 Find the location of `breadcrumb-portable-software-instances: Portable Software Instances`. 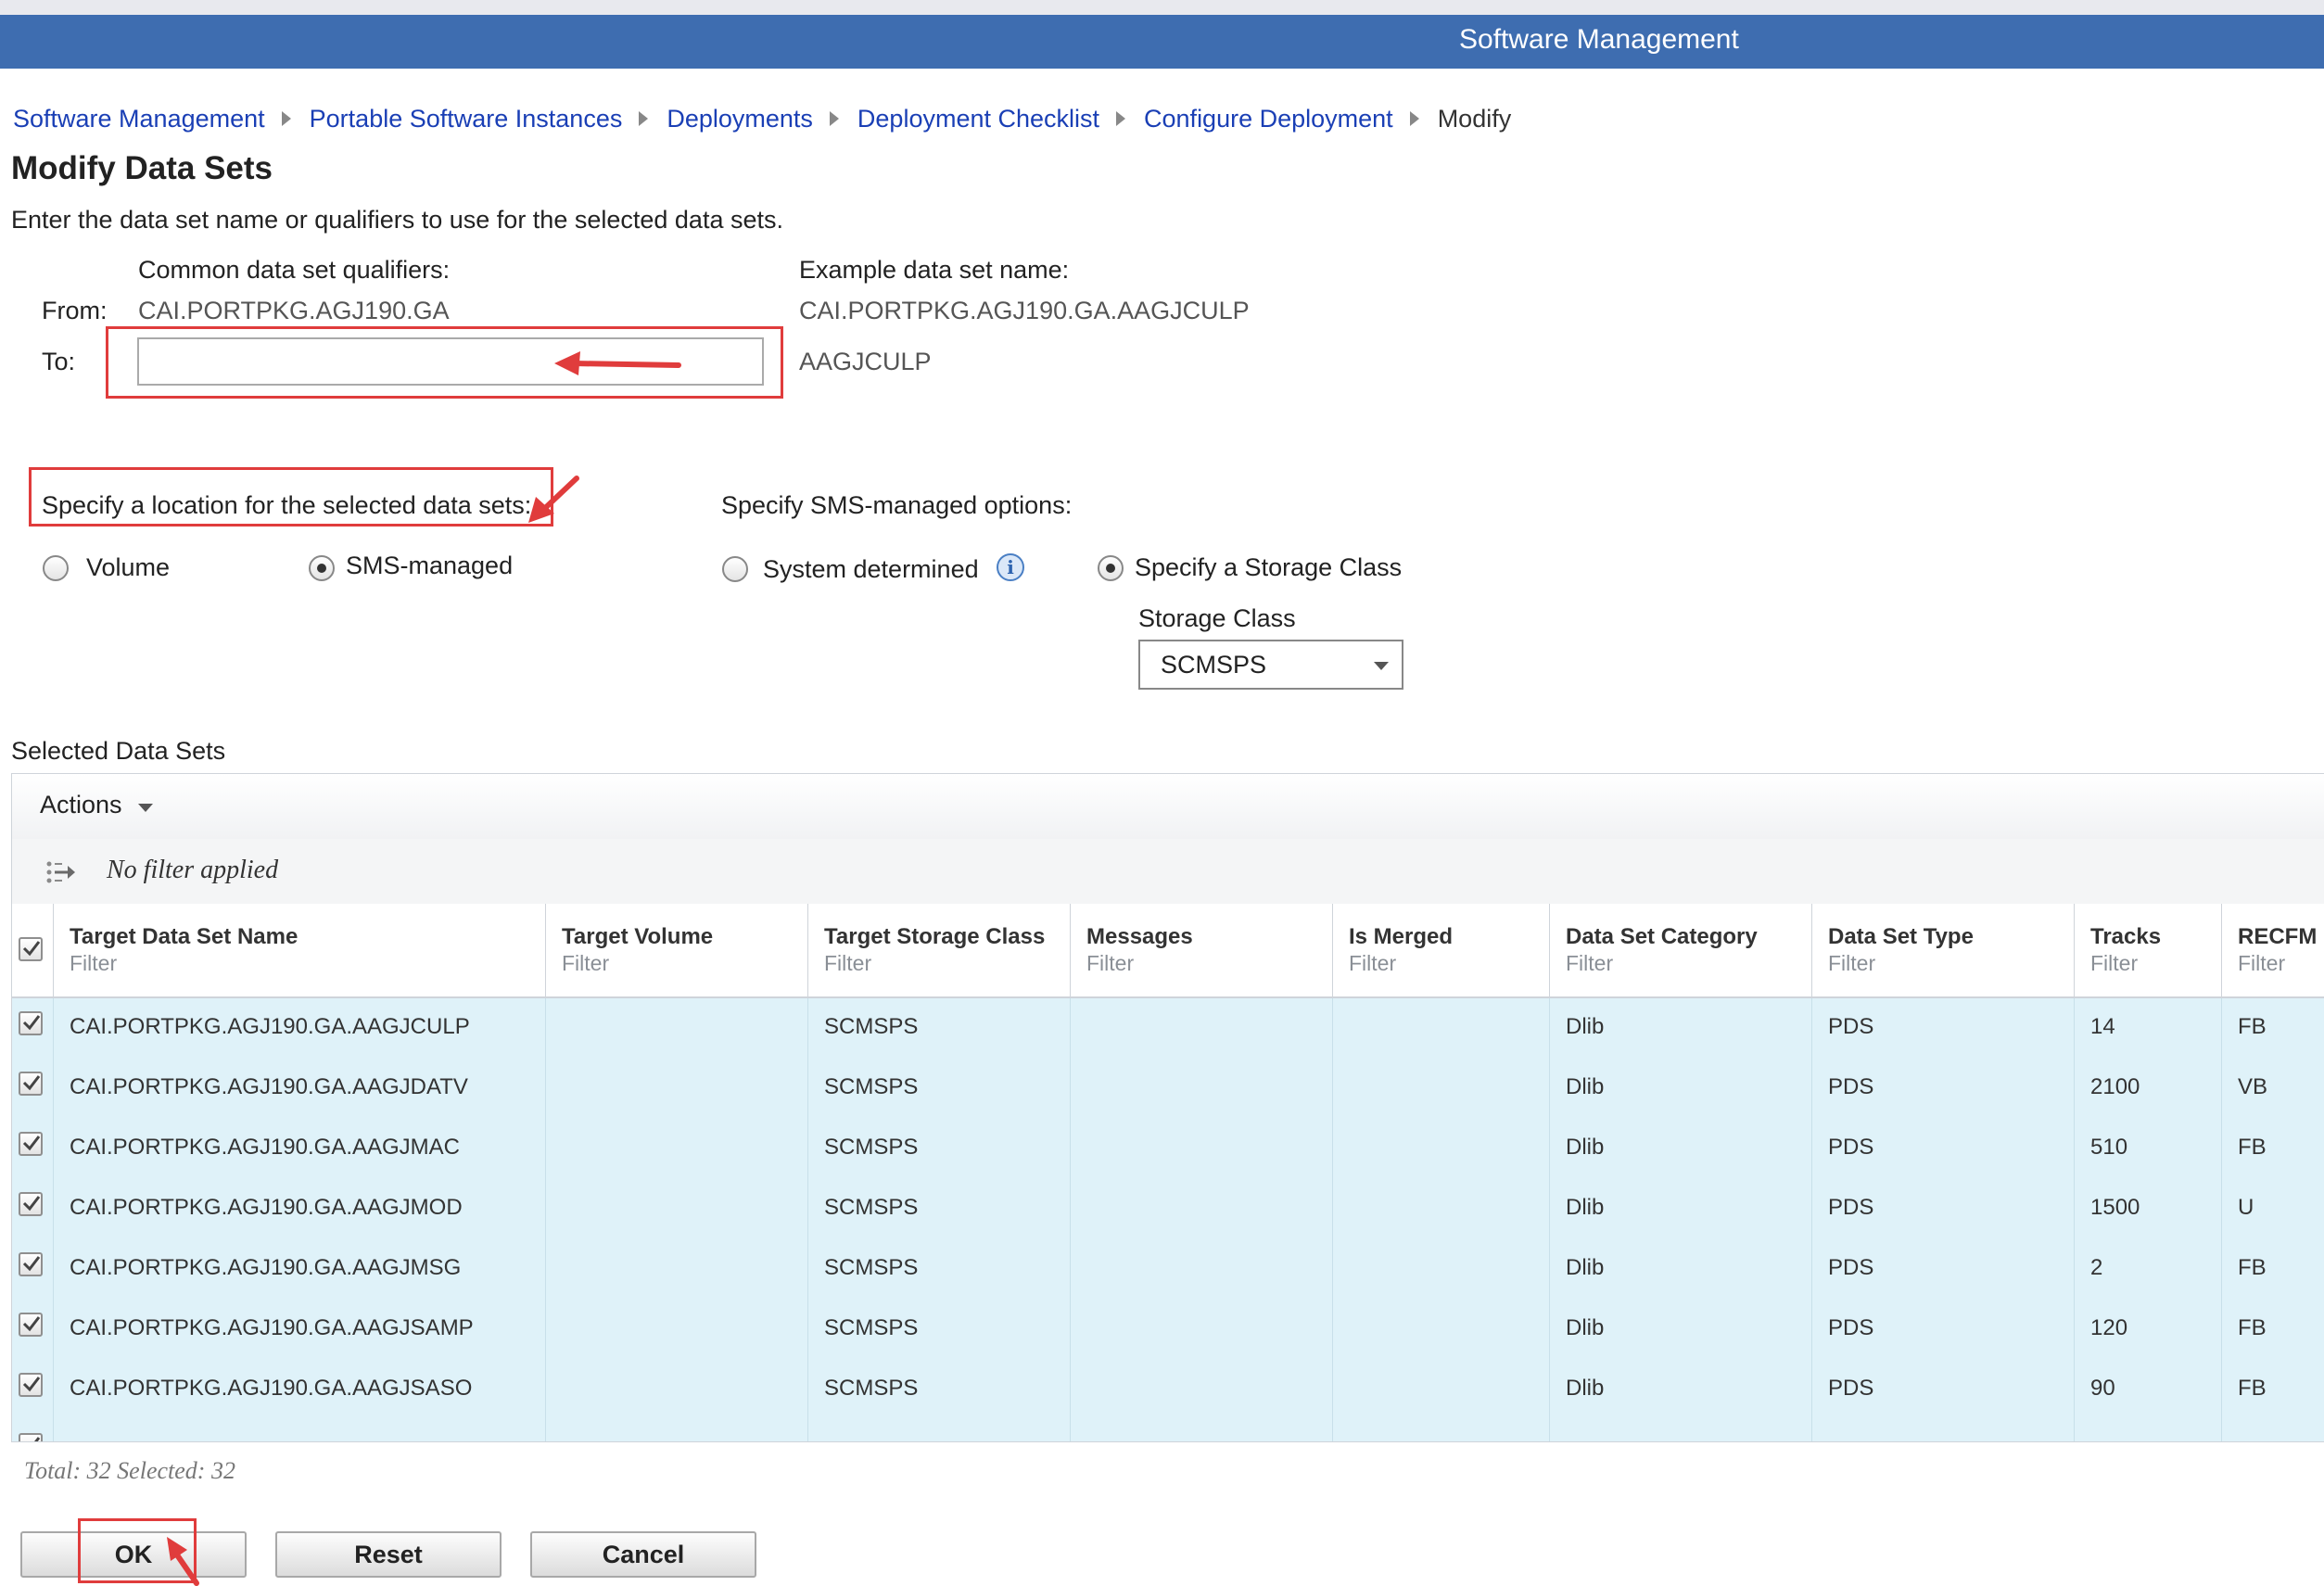

breadcrumb-portable-software-instances: Portable Software Instances is located at coordinates (466, 119).